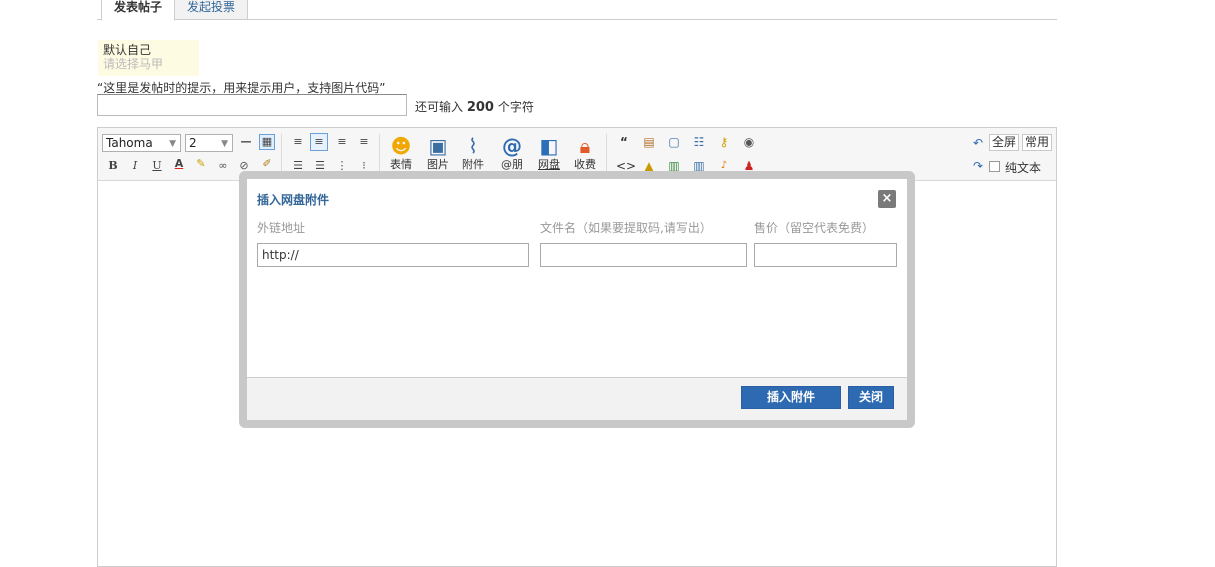  I want to click on mention-label: @朋, so click(512, 164).